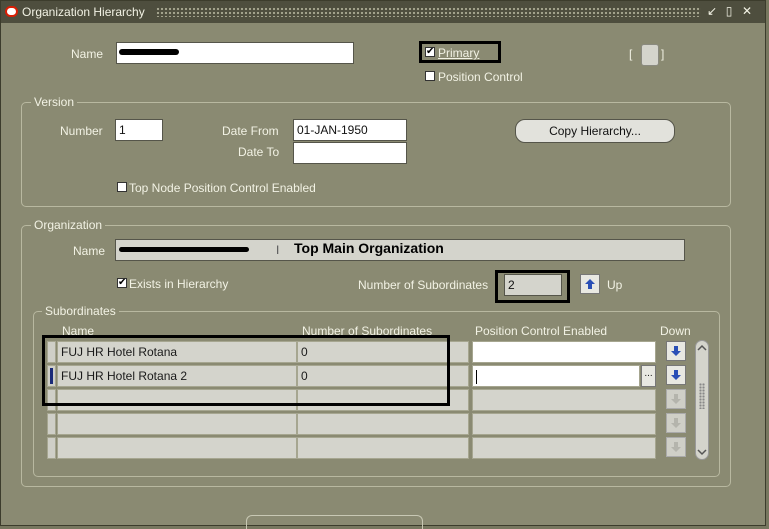 Image resolution: width=769 pixels, height=529 pixels. What do you see at coordinates (541, 331) in the screenshot?
I see `column-header-position-control-enabled: Position Control Enabled` at bounding box center [541, 331].